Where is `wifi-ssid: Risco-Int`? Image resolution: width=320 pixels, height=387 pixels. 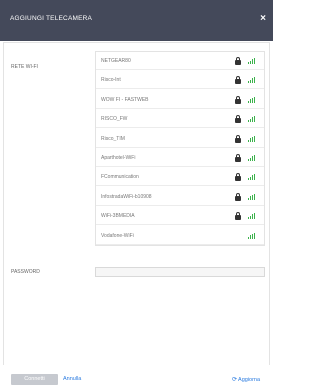
wifi-ssid: Risco-Int is located at coordinates (111, 80).